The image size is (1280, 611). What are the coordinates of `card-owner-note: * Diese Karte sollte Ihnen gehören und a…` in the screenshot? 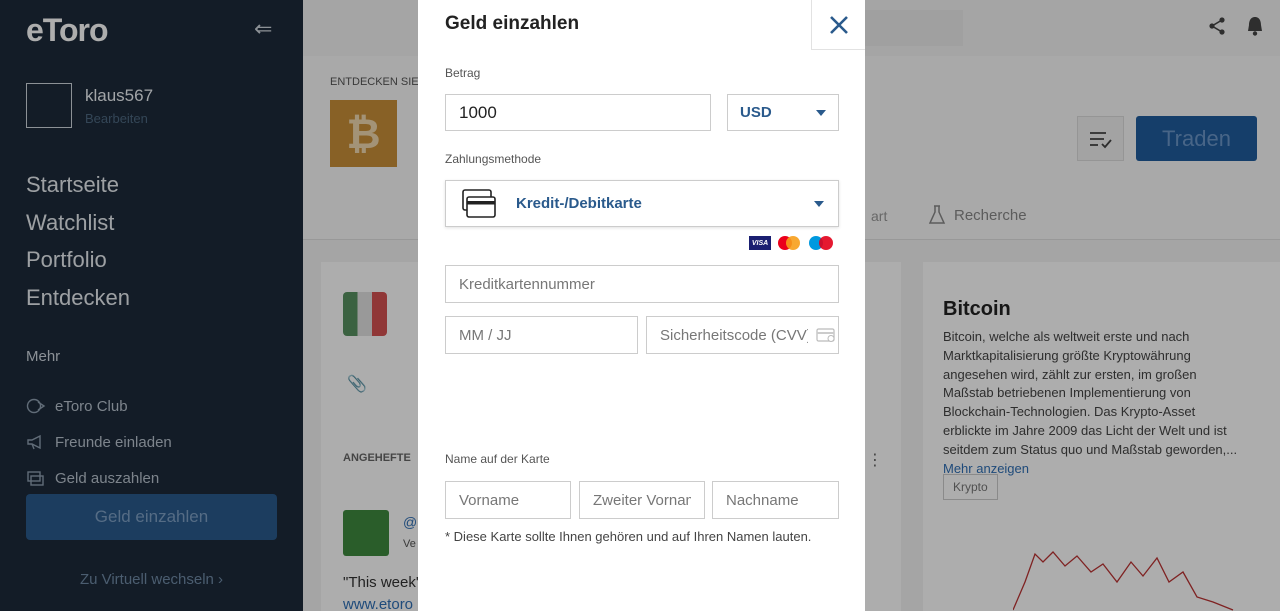 It's located at (628, 536).